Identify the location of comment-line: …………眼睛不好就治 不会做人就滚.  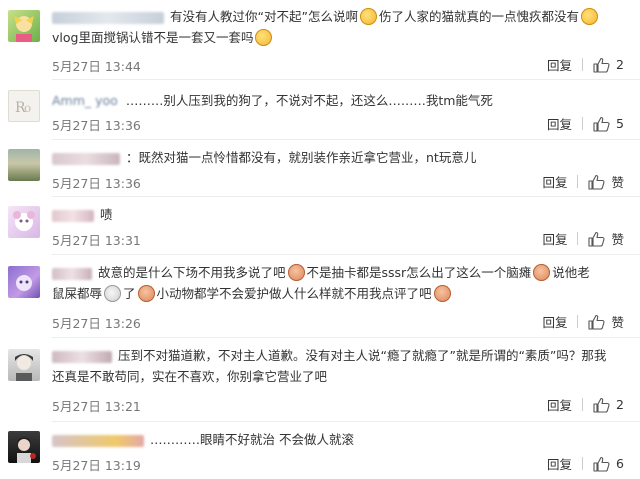
(252, 439).